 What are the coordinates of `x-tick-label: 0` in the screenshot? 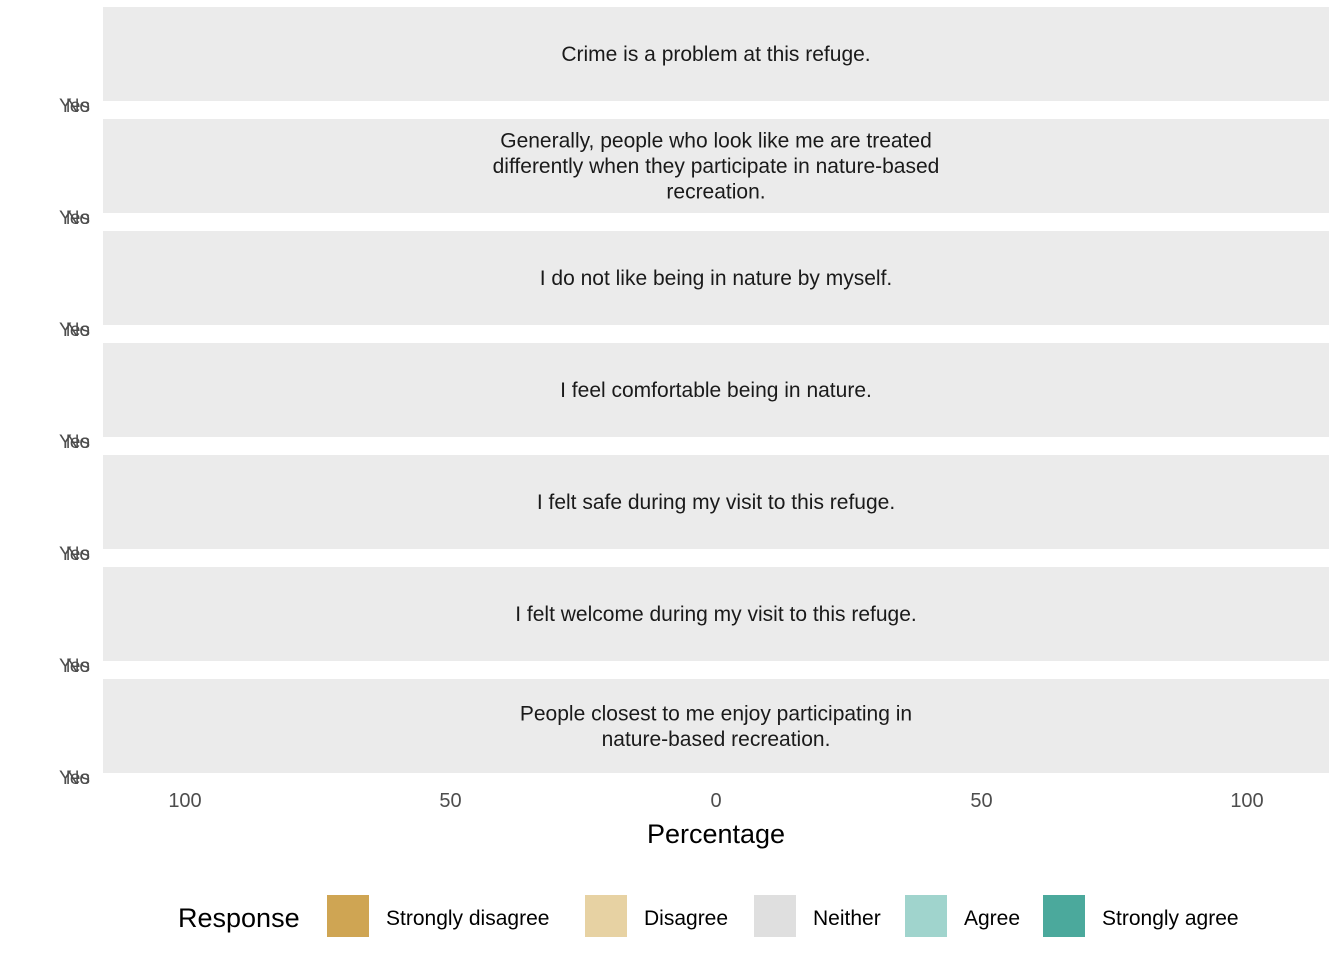 It's located at (715, 801).